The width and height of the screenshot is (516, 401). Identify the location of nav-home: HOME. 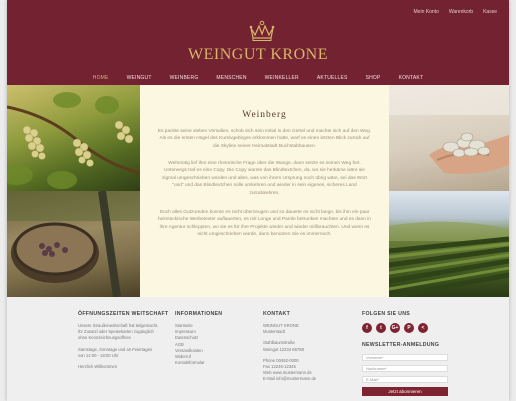
(101, 78).